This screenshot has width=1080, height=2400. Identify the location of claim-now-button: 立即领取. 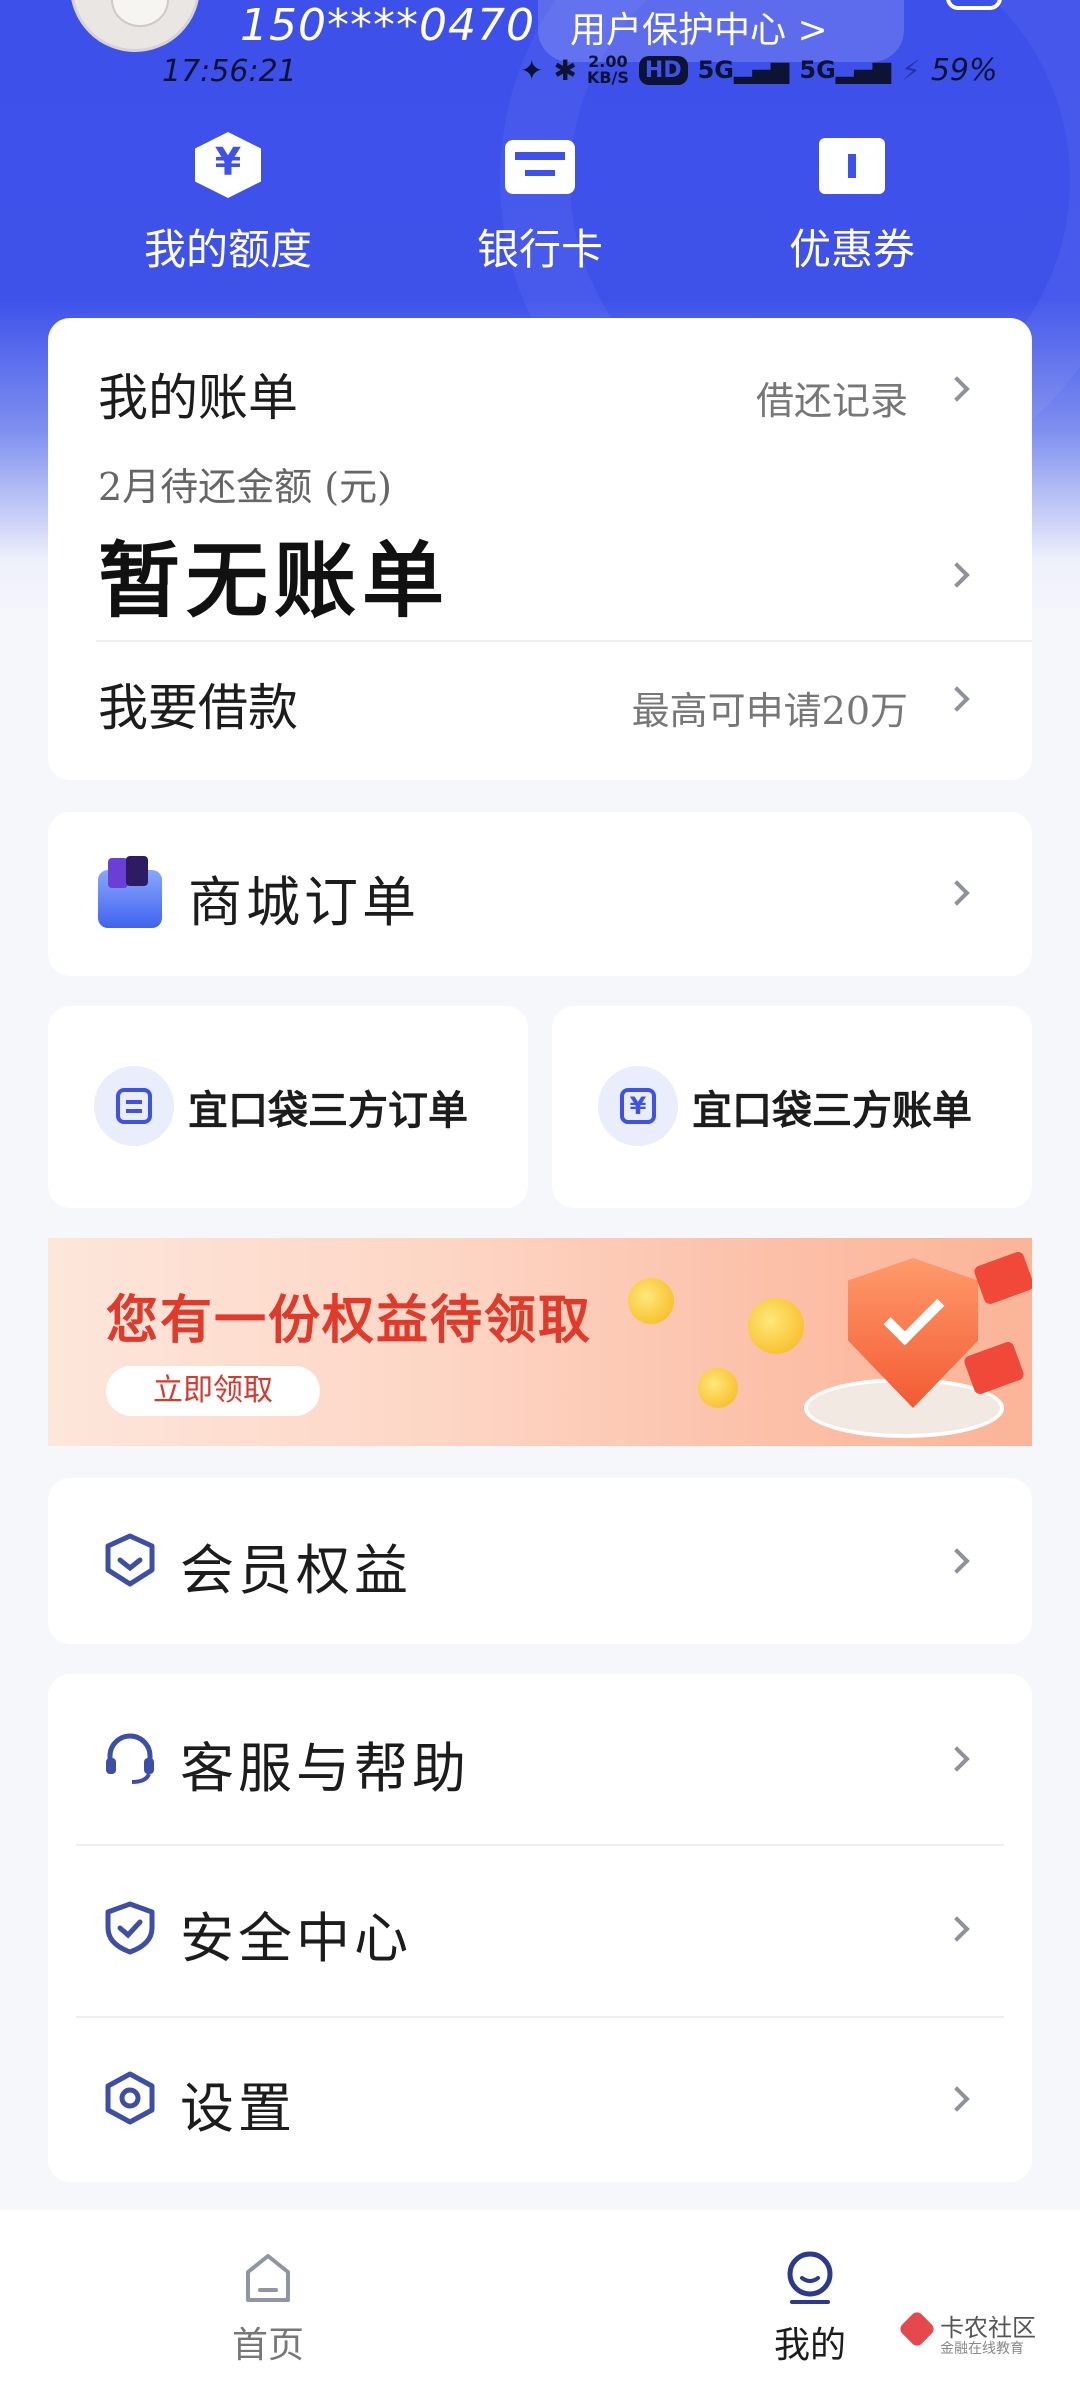
(213, 1391).